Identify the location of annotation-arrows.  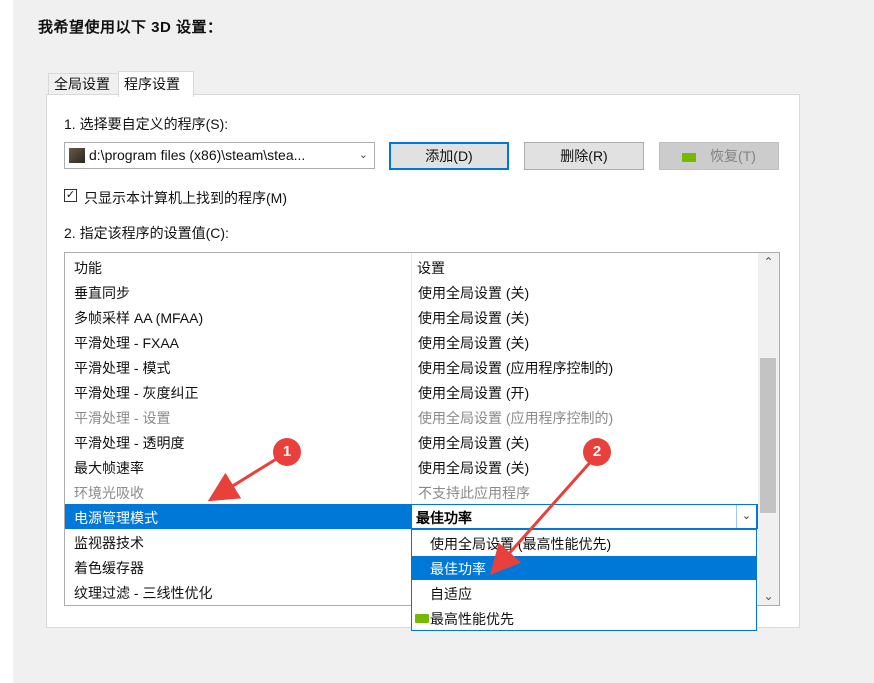
(401, 515).